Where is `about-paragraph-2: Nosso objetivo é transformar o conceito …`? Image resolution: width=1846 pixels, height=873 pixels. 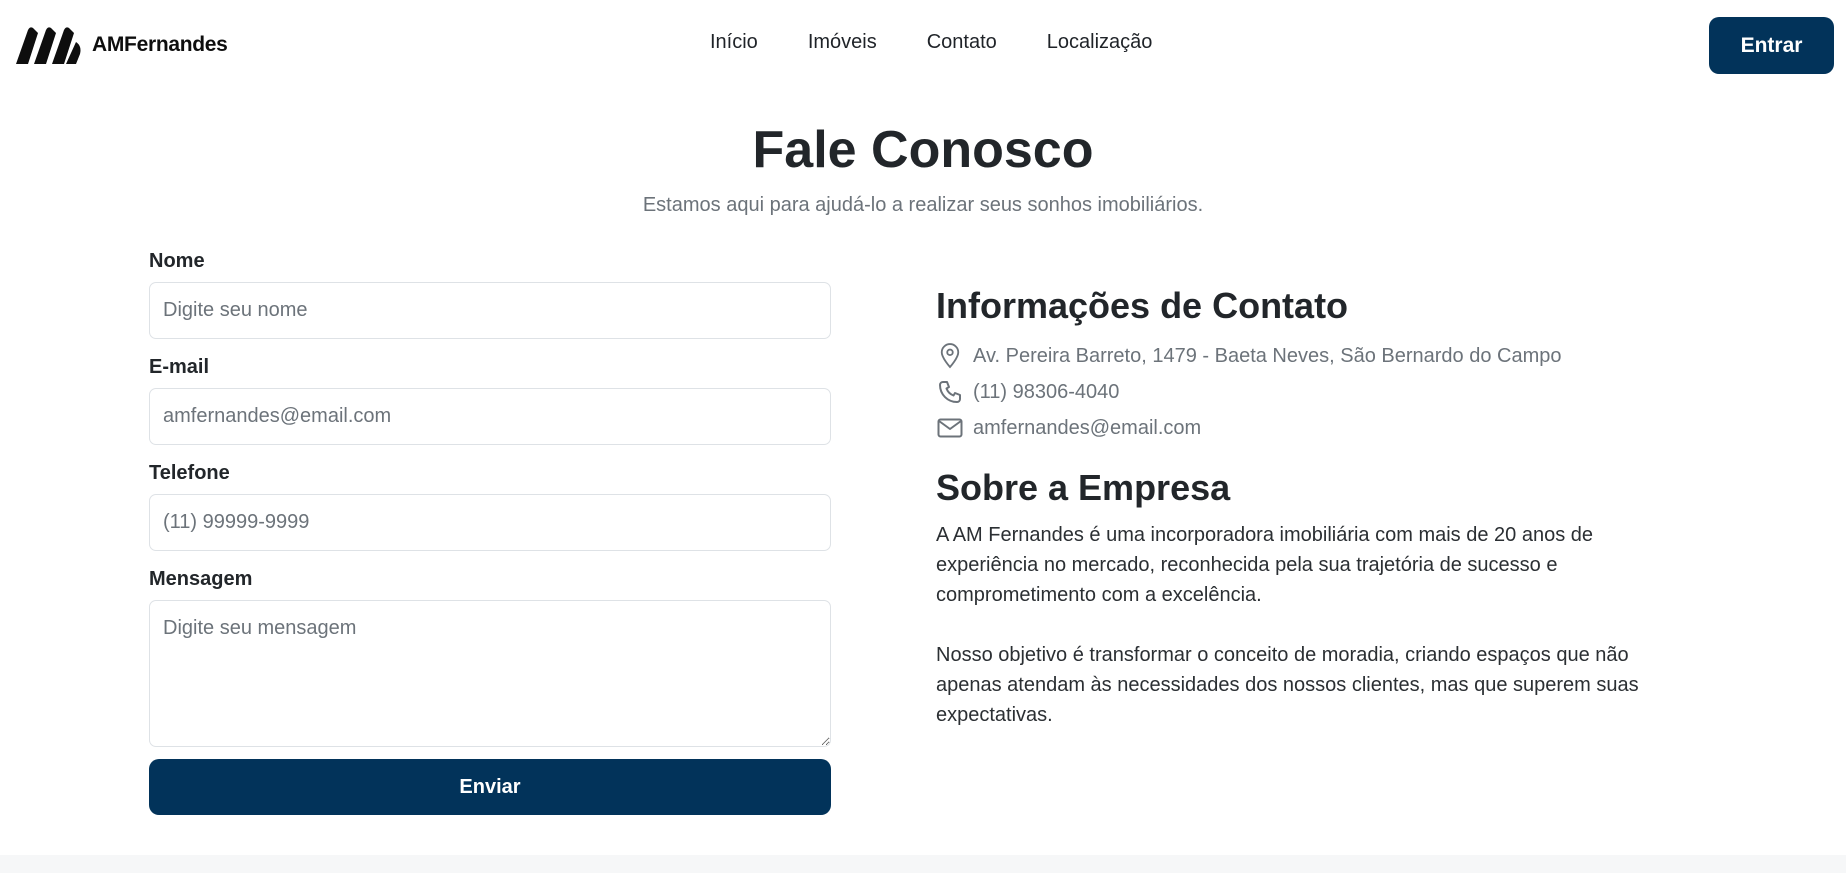 about-paragraph-2: Nosso objetivo é transformar o conceito … is located at coordinates (1287, 685).